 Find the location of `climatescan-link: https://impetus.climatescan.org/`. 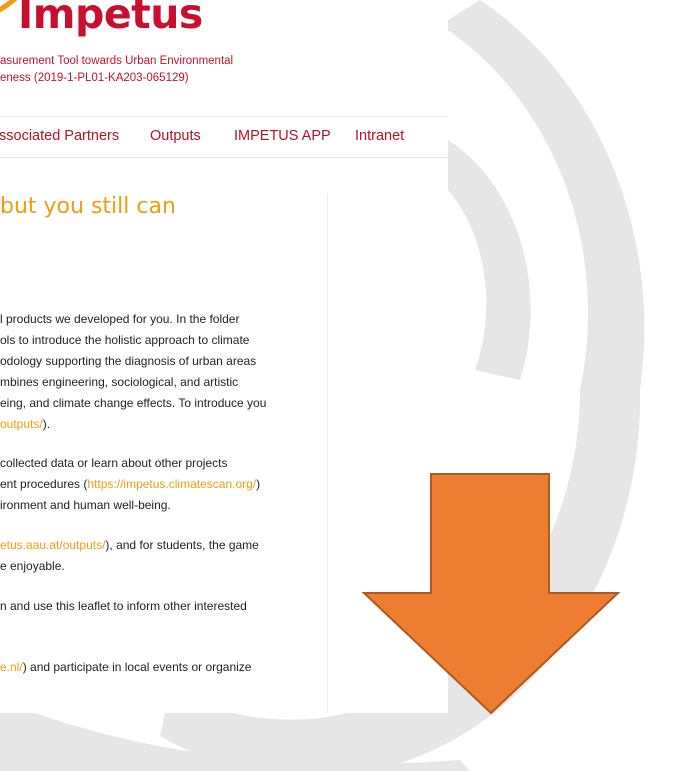

climatescan-link: https://impetus.climatescan.org/ is located at coordinates (171, 484).